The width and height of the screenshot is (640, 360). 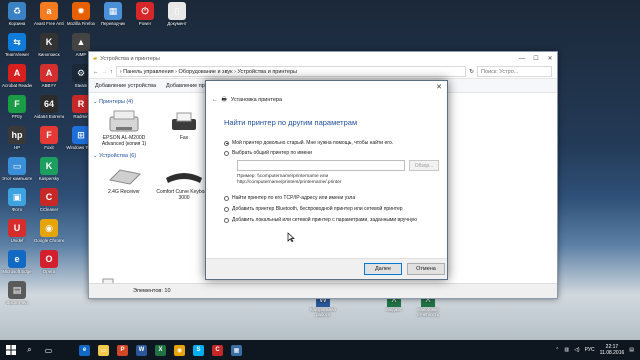 I want to click on taskbar-app-icon: ◉, so click(x=179, y=350).